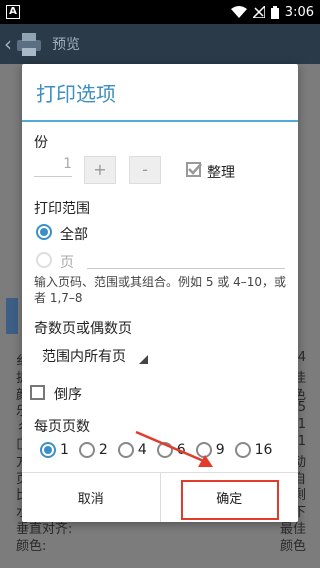 Image resolution: width=320 pixels, height=568 pixels. What do you see at coordinates (301, 408) in the screenshot?
I see `background-row-right: 5` at bounding box center [301, 408].